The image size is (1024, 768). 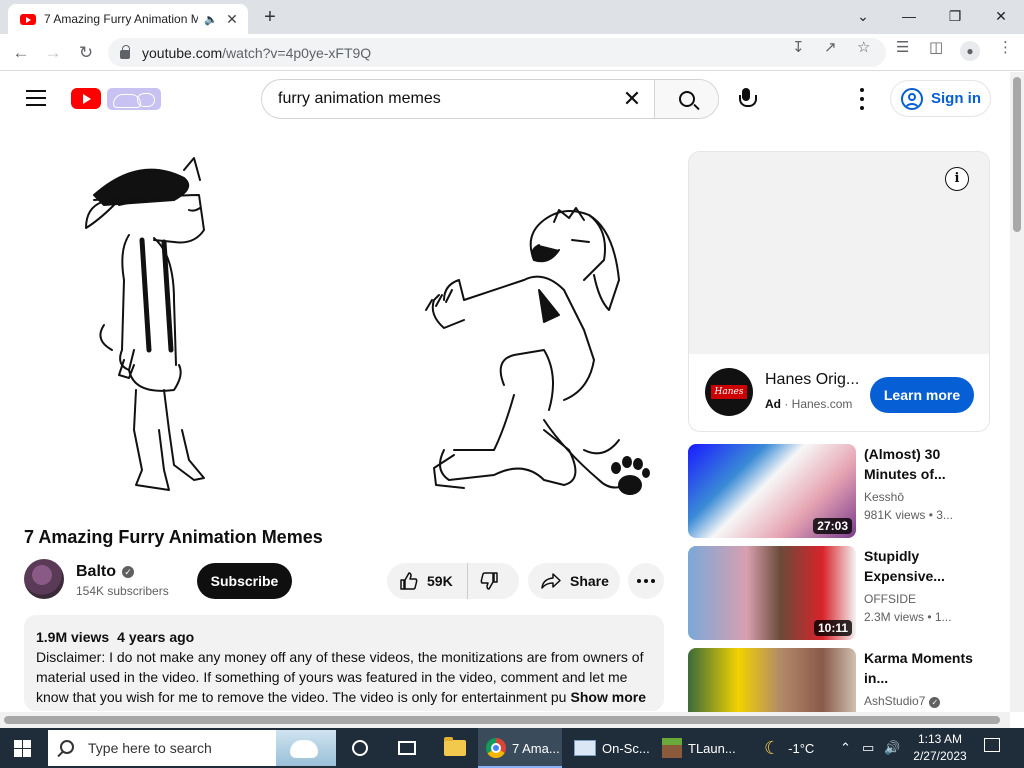 What do you see at coordinates (125, 52) in the screenshot?
I see `lock-icon` at bounding box center [125, 52].